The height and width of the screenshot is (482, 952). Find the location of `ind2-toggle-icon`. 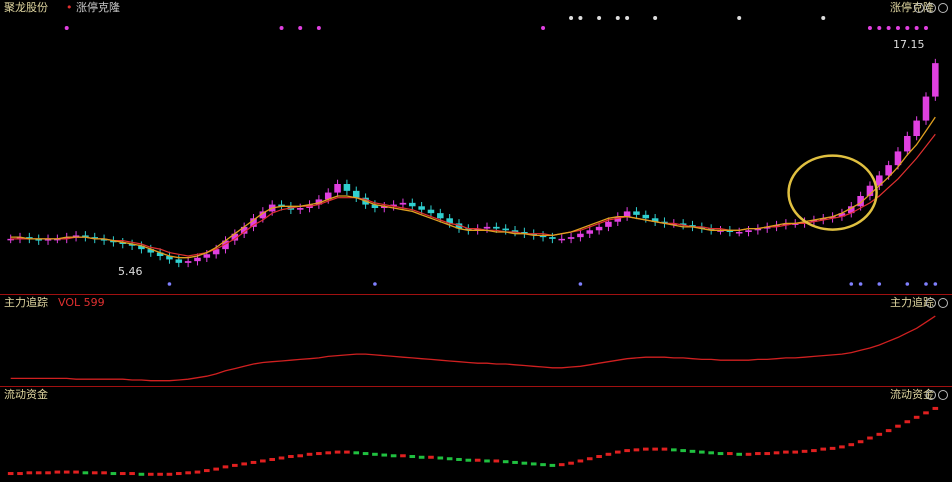

ind2-toggle-icon is located at coordinates (931, 395).